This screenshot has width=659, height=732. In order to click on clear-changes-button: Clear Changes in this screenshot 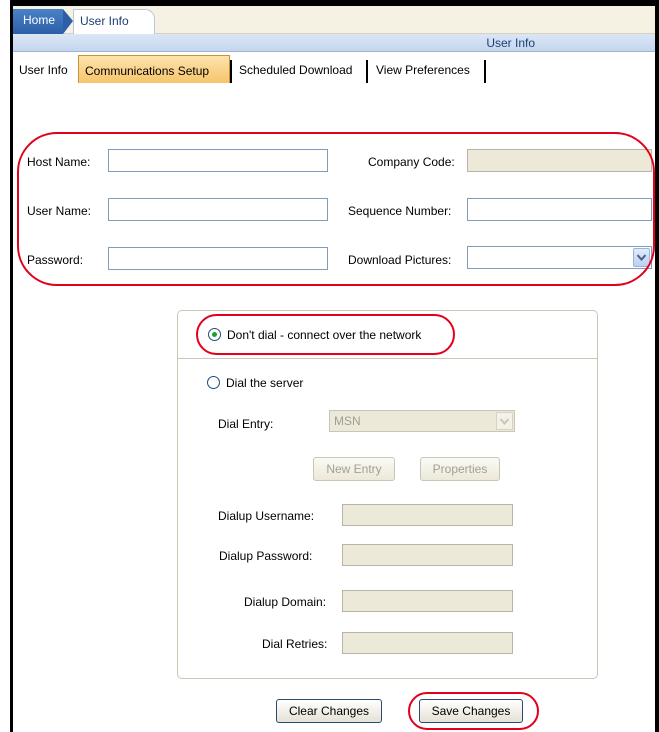, I will do `click(329, 711)`.